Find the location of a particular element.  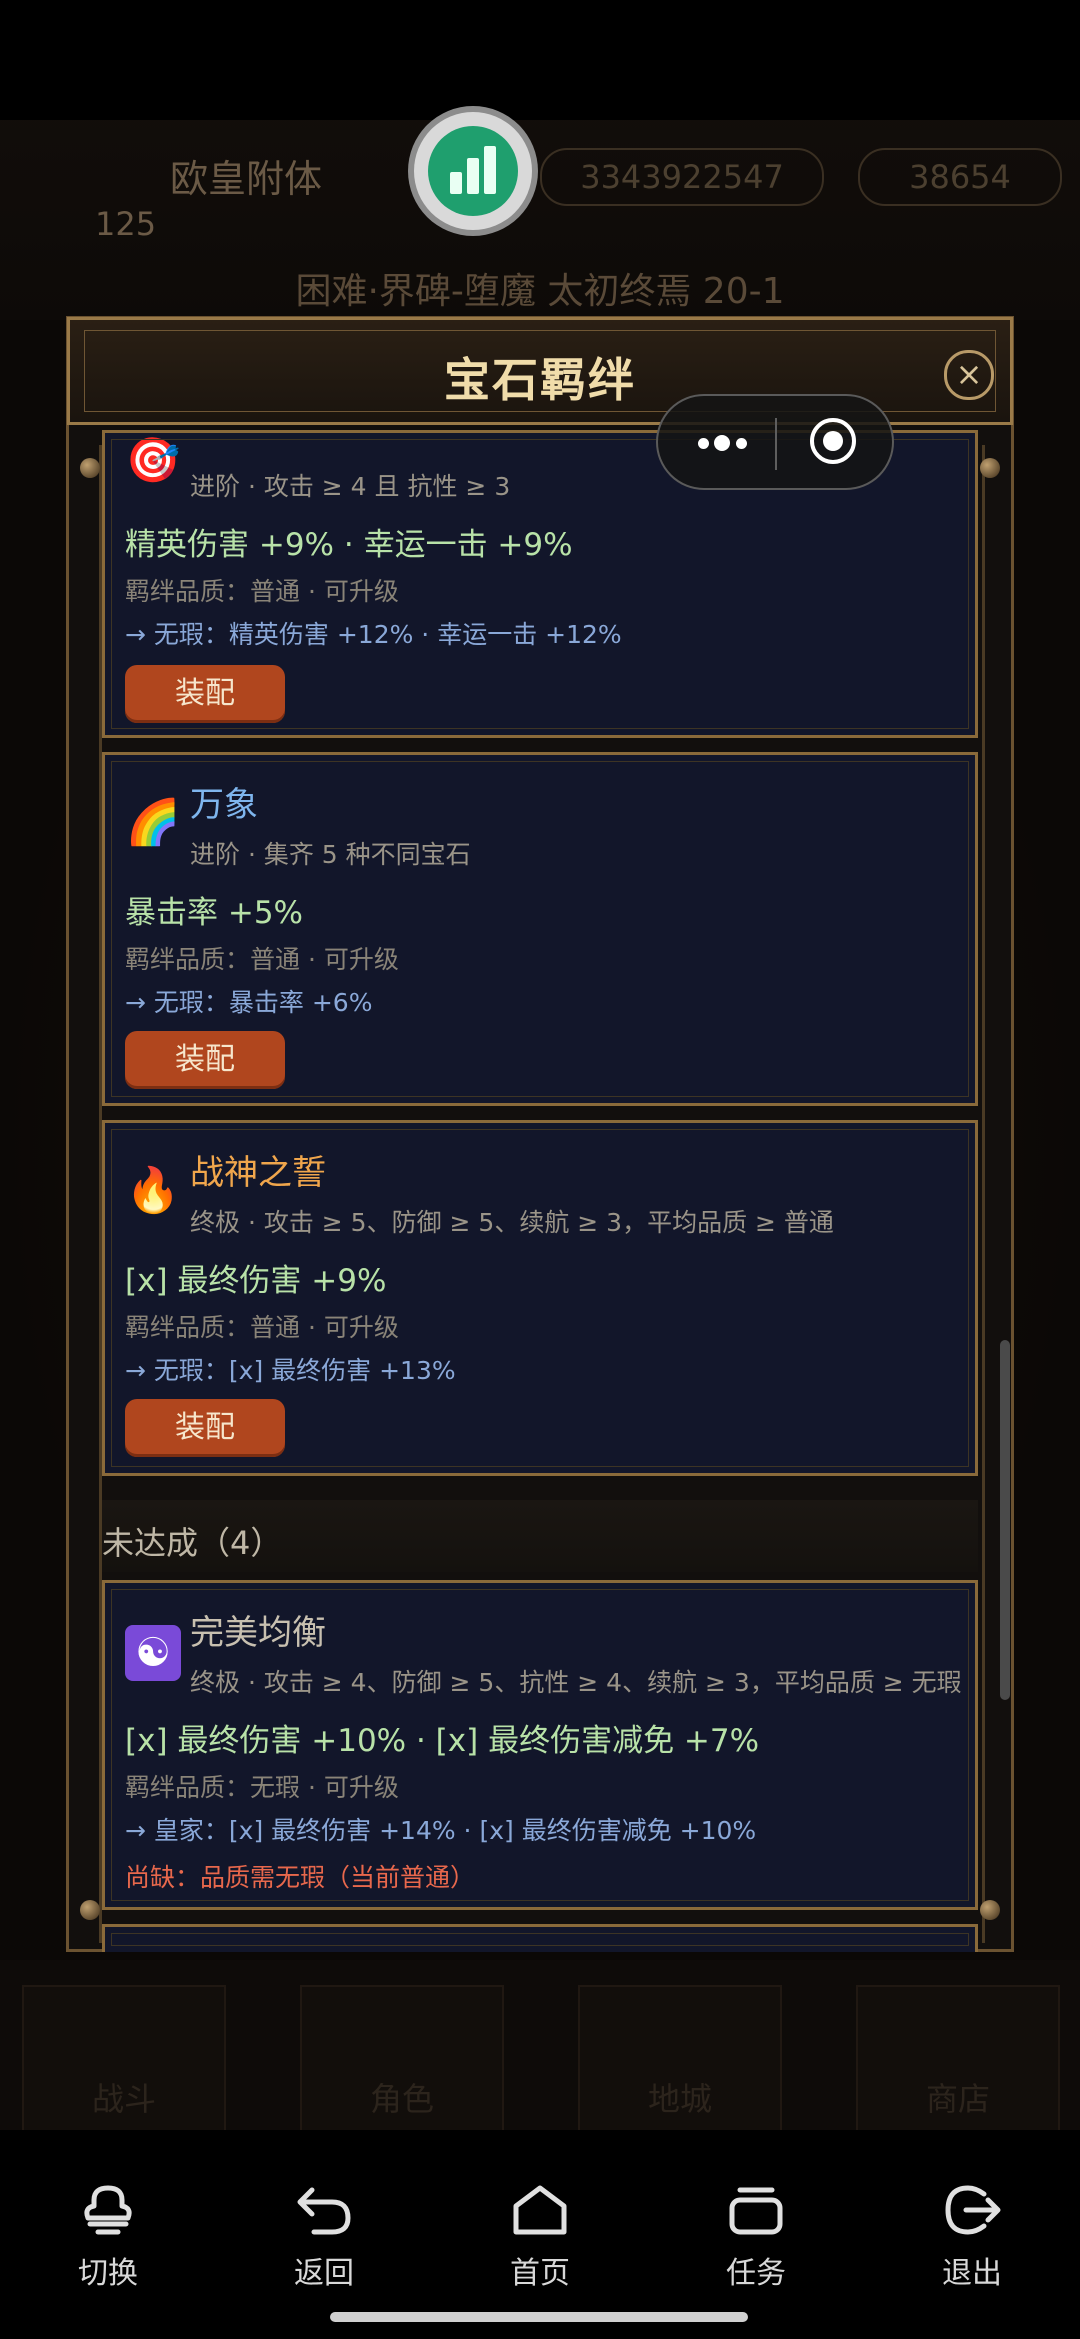

home-indicator is located at coordinates (539, 2317).